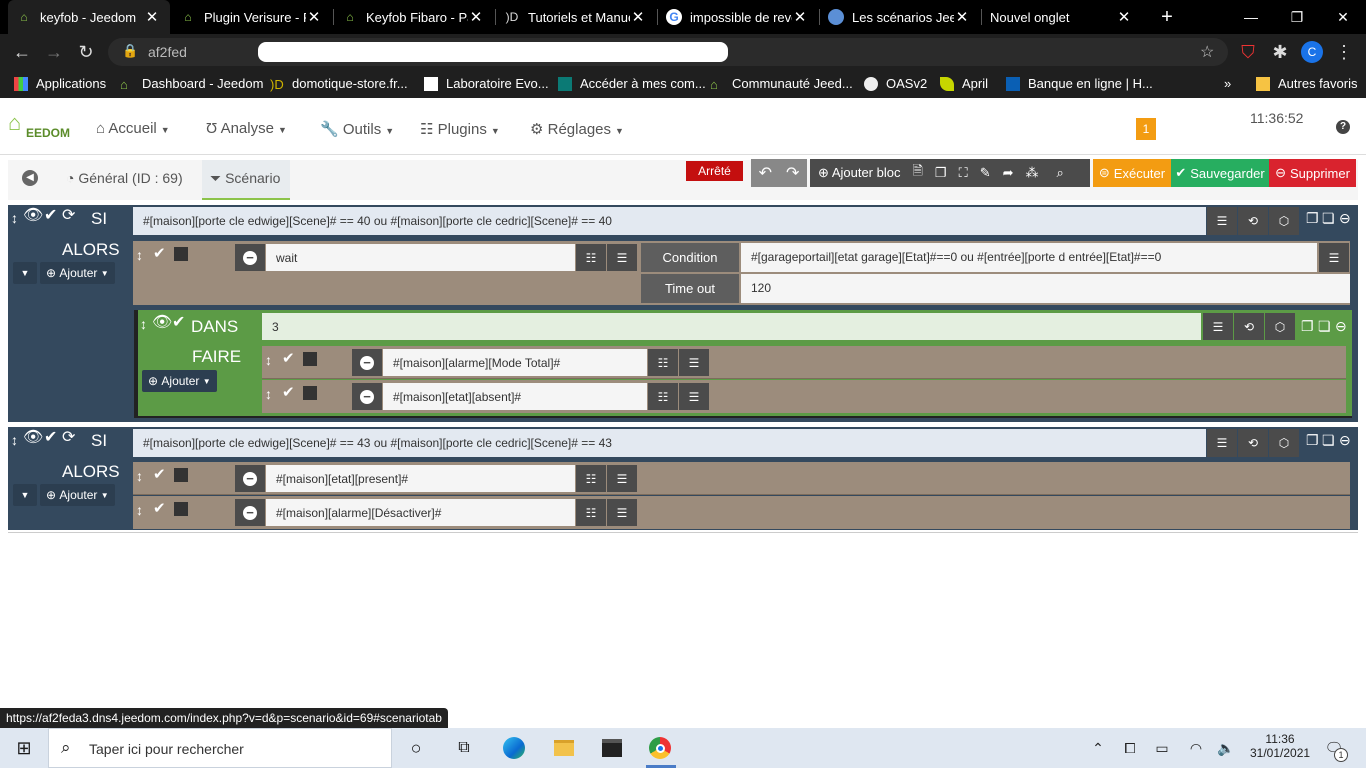 This screenshot has height=768, width=1366. I want to click on edge-icon, so click(514, 748).